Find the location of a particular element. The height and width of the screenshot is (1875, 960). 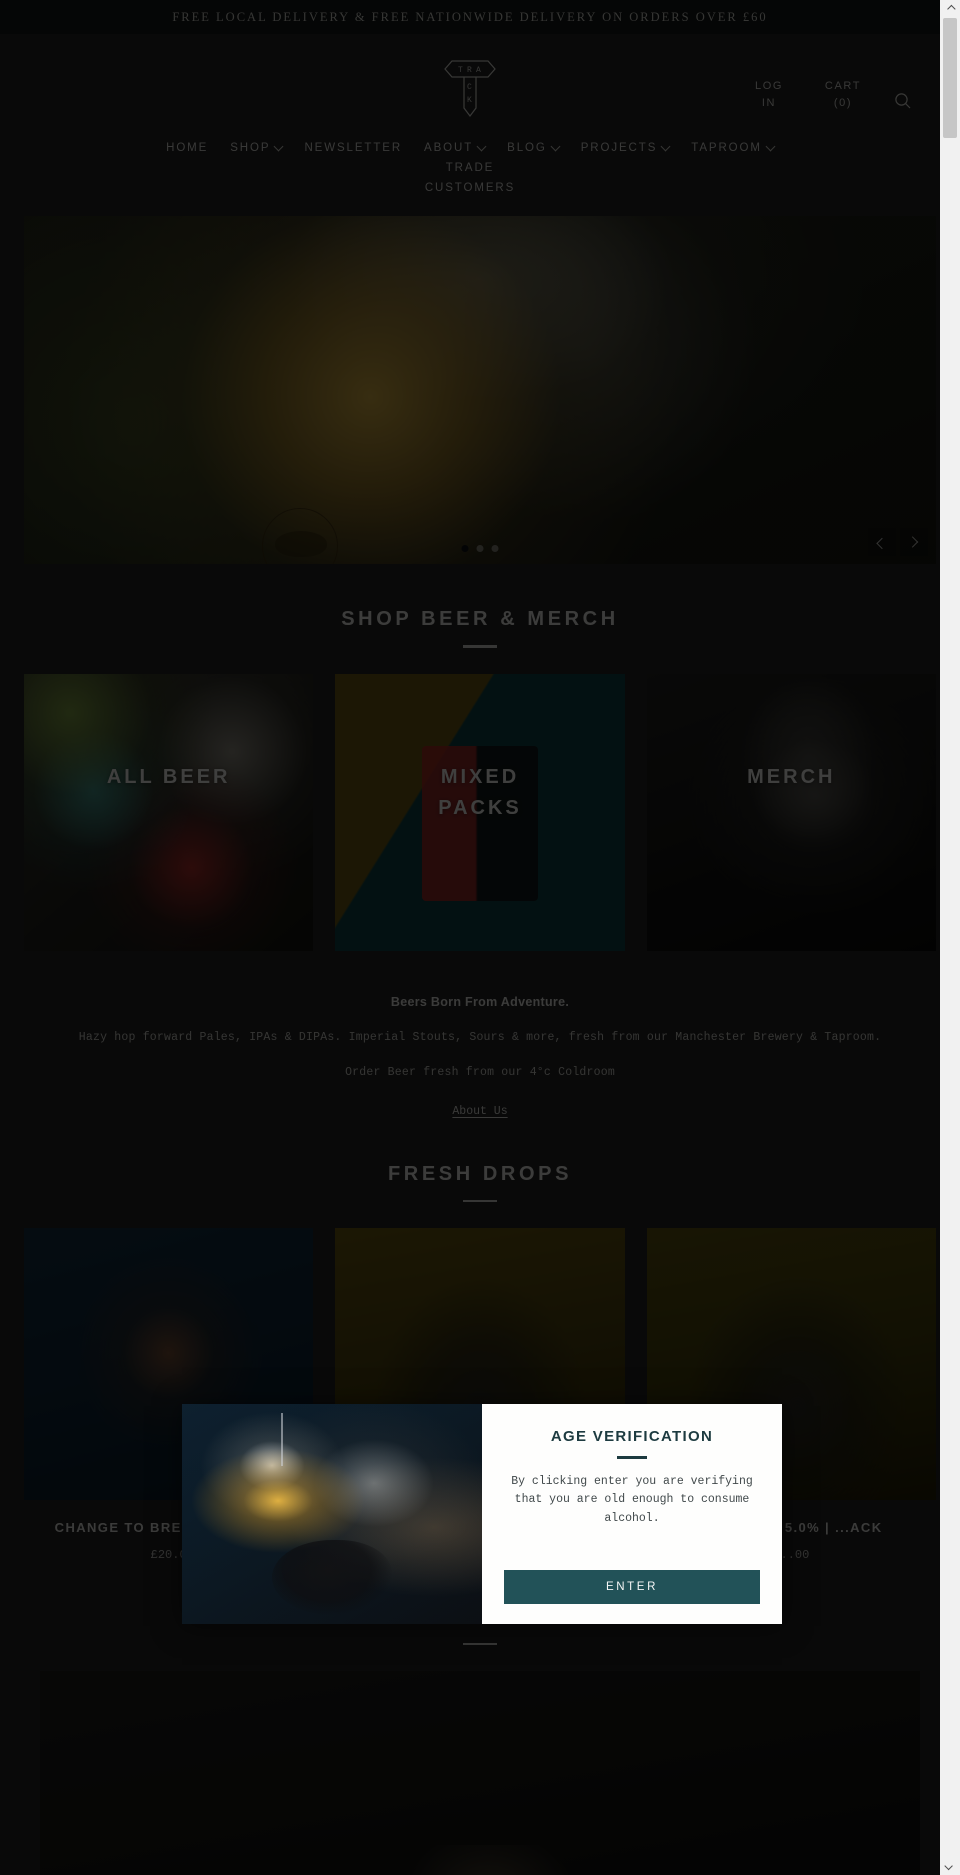

scroll-up-icon is located at coordinates (950, 9).